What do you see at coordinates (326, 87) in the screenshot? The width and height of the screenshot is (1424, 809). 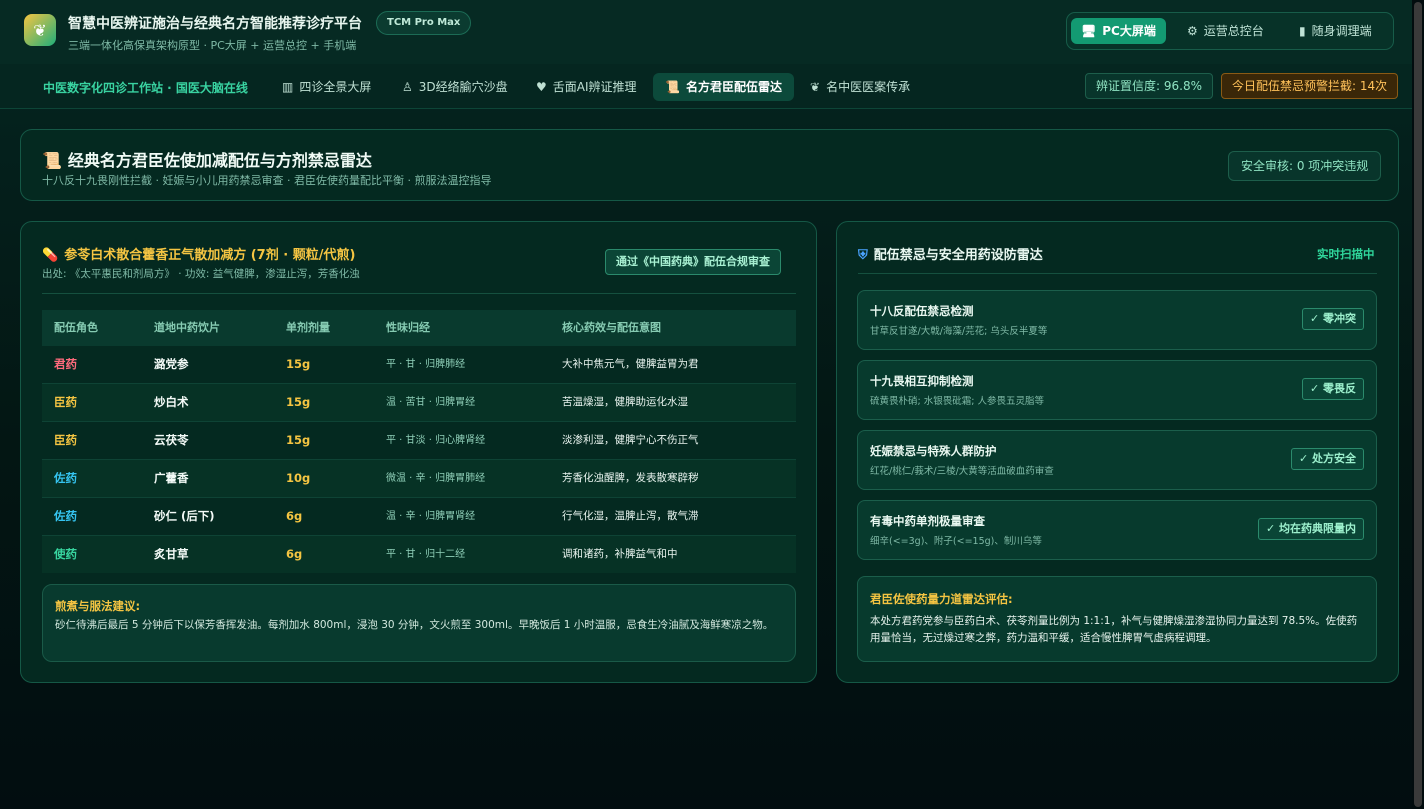 I see `tab-overview-screen: ▥ 四诊全景大屏` at bounding box center [326, 87].